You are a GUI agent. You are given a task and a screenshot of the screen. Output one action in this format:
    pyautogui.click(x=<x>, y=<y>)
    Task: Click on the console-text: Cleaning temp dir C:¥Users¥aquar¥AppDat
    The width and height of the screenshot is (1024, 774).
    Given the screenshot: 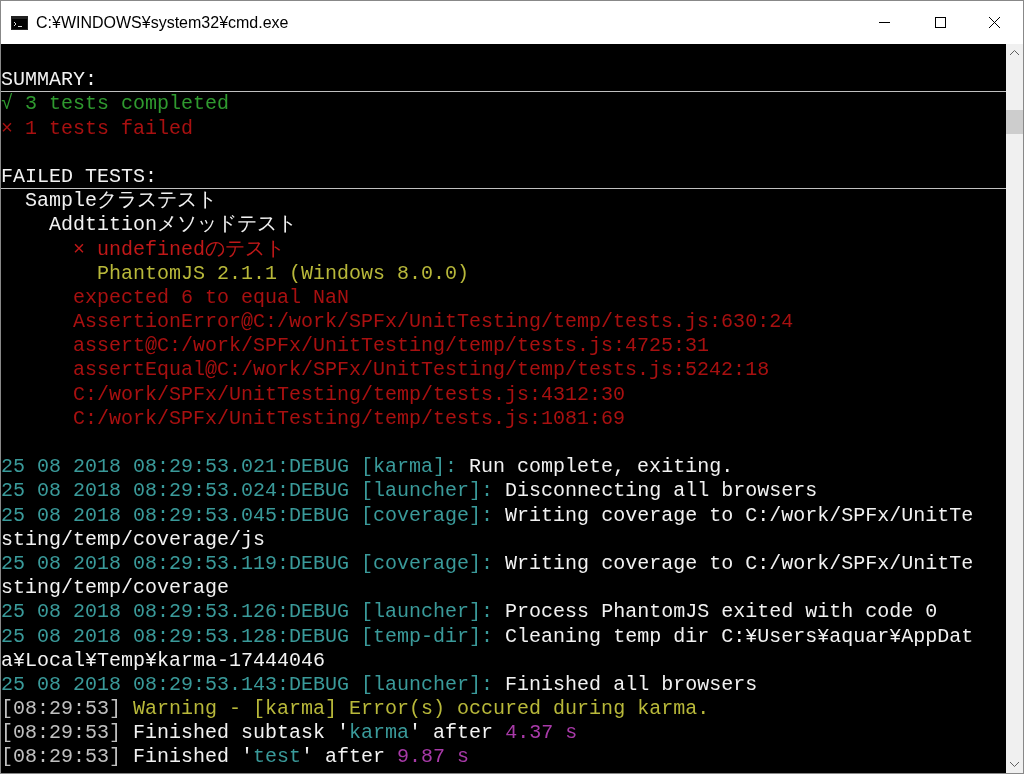 What is the action you would take?
    pyautogui.click(x=739, y=636)
    